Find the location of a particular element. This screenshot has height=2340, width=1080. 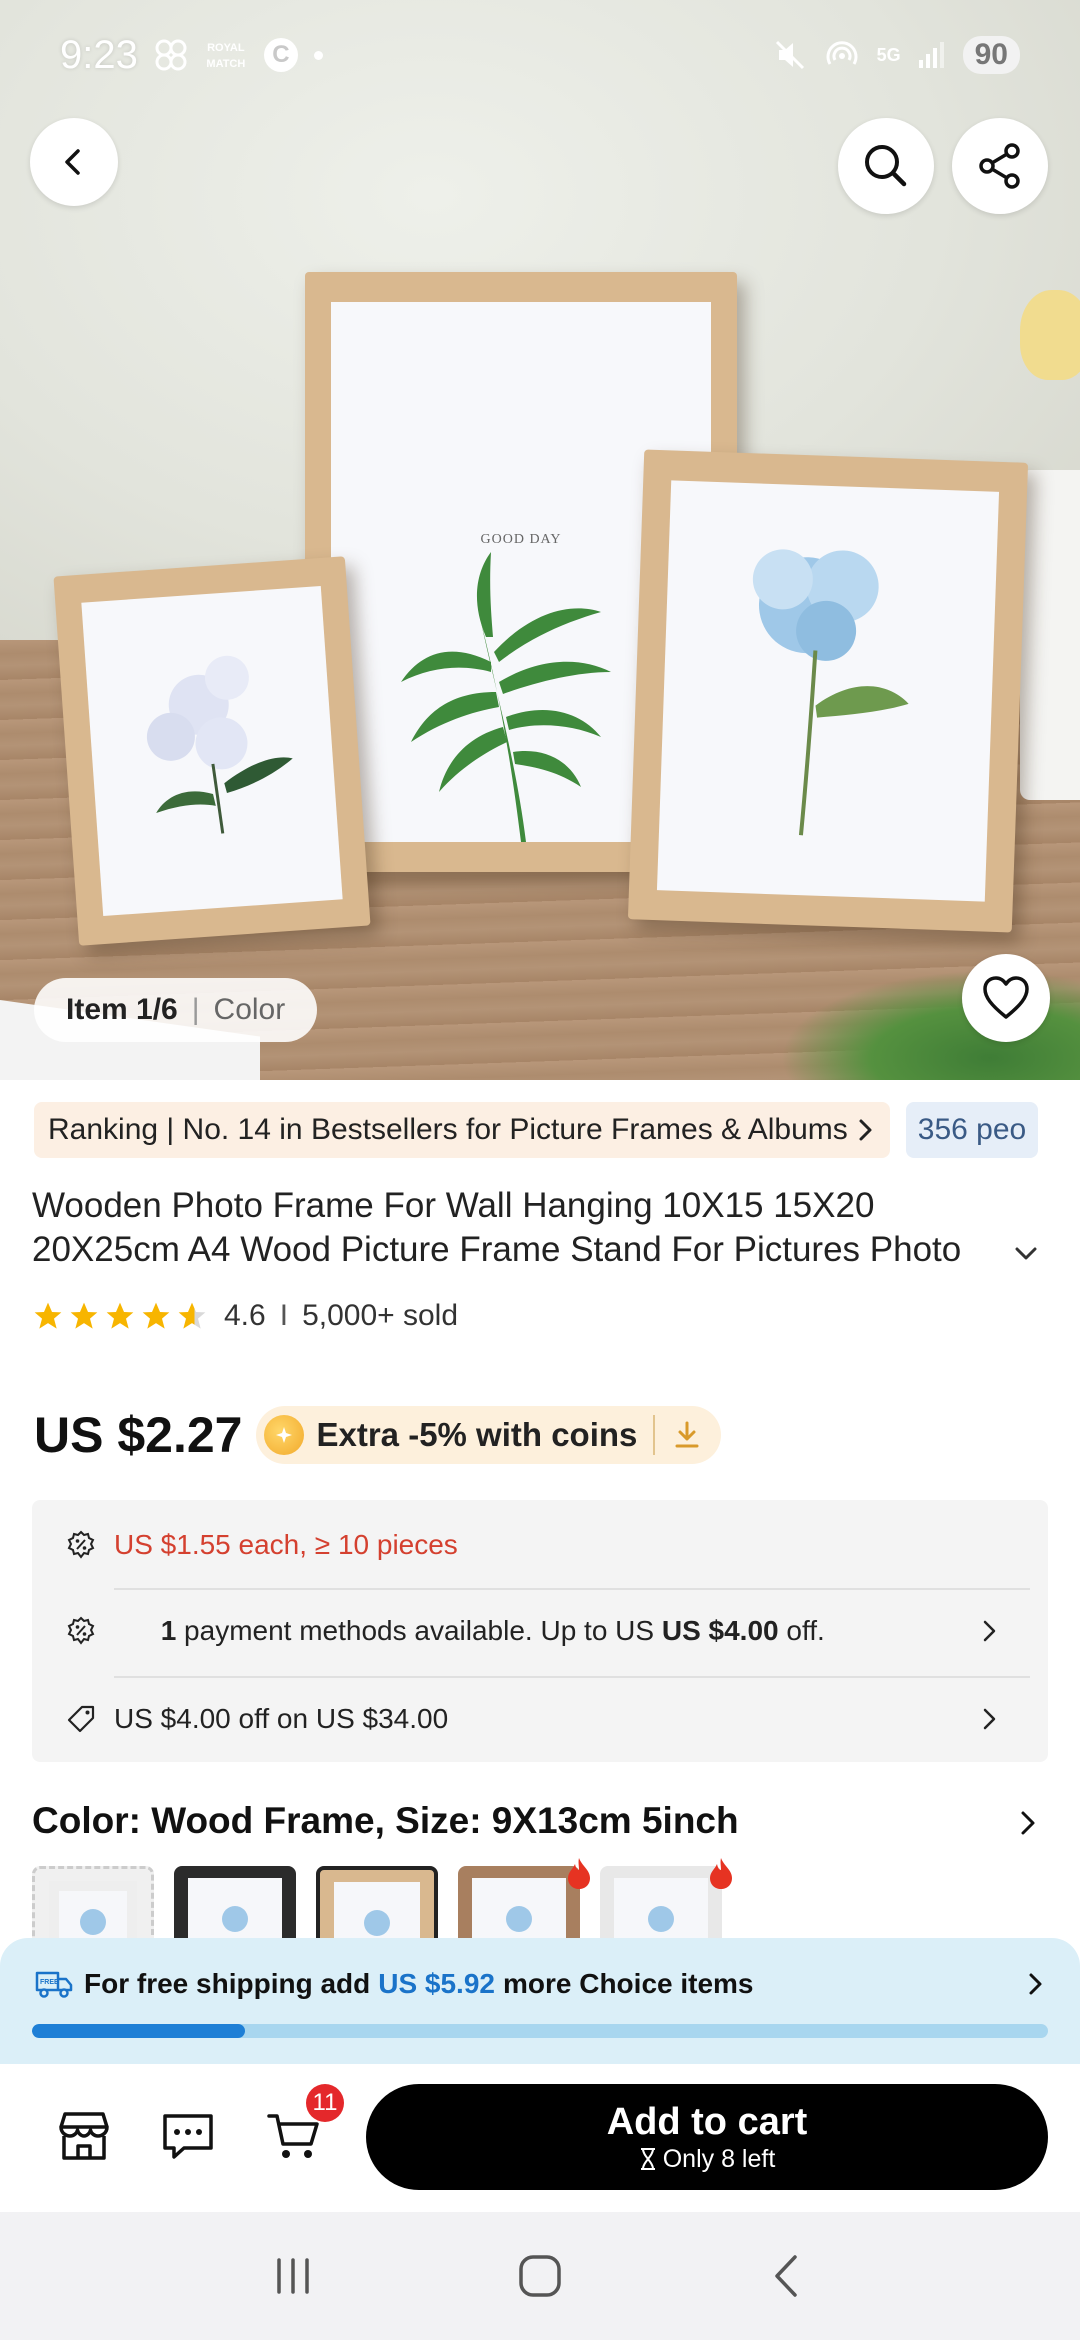

add-to-cart-label: Add to cart is located at coordinates (707, 2122).